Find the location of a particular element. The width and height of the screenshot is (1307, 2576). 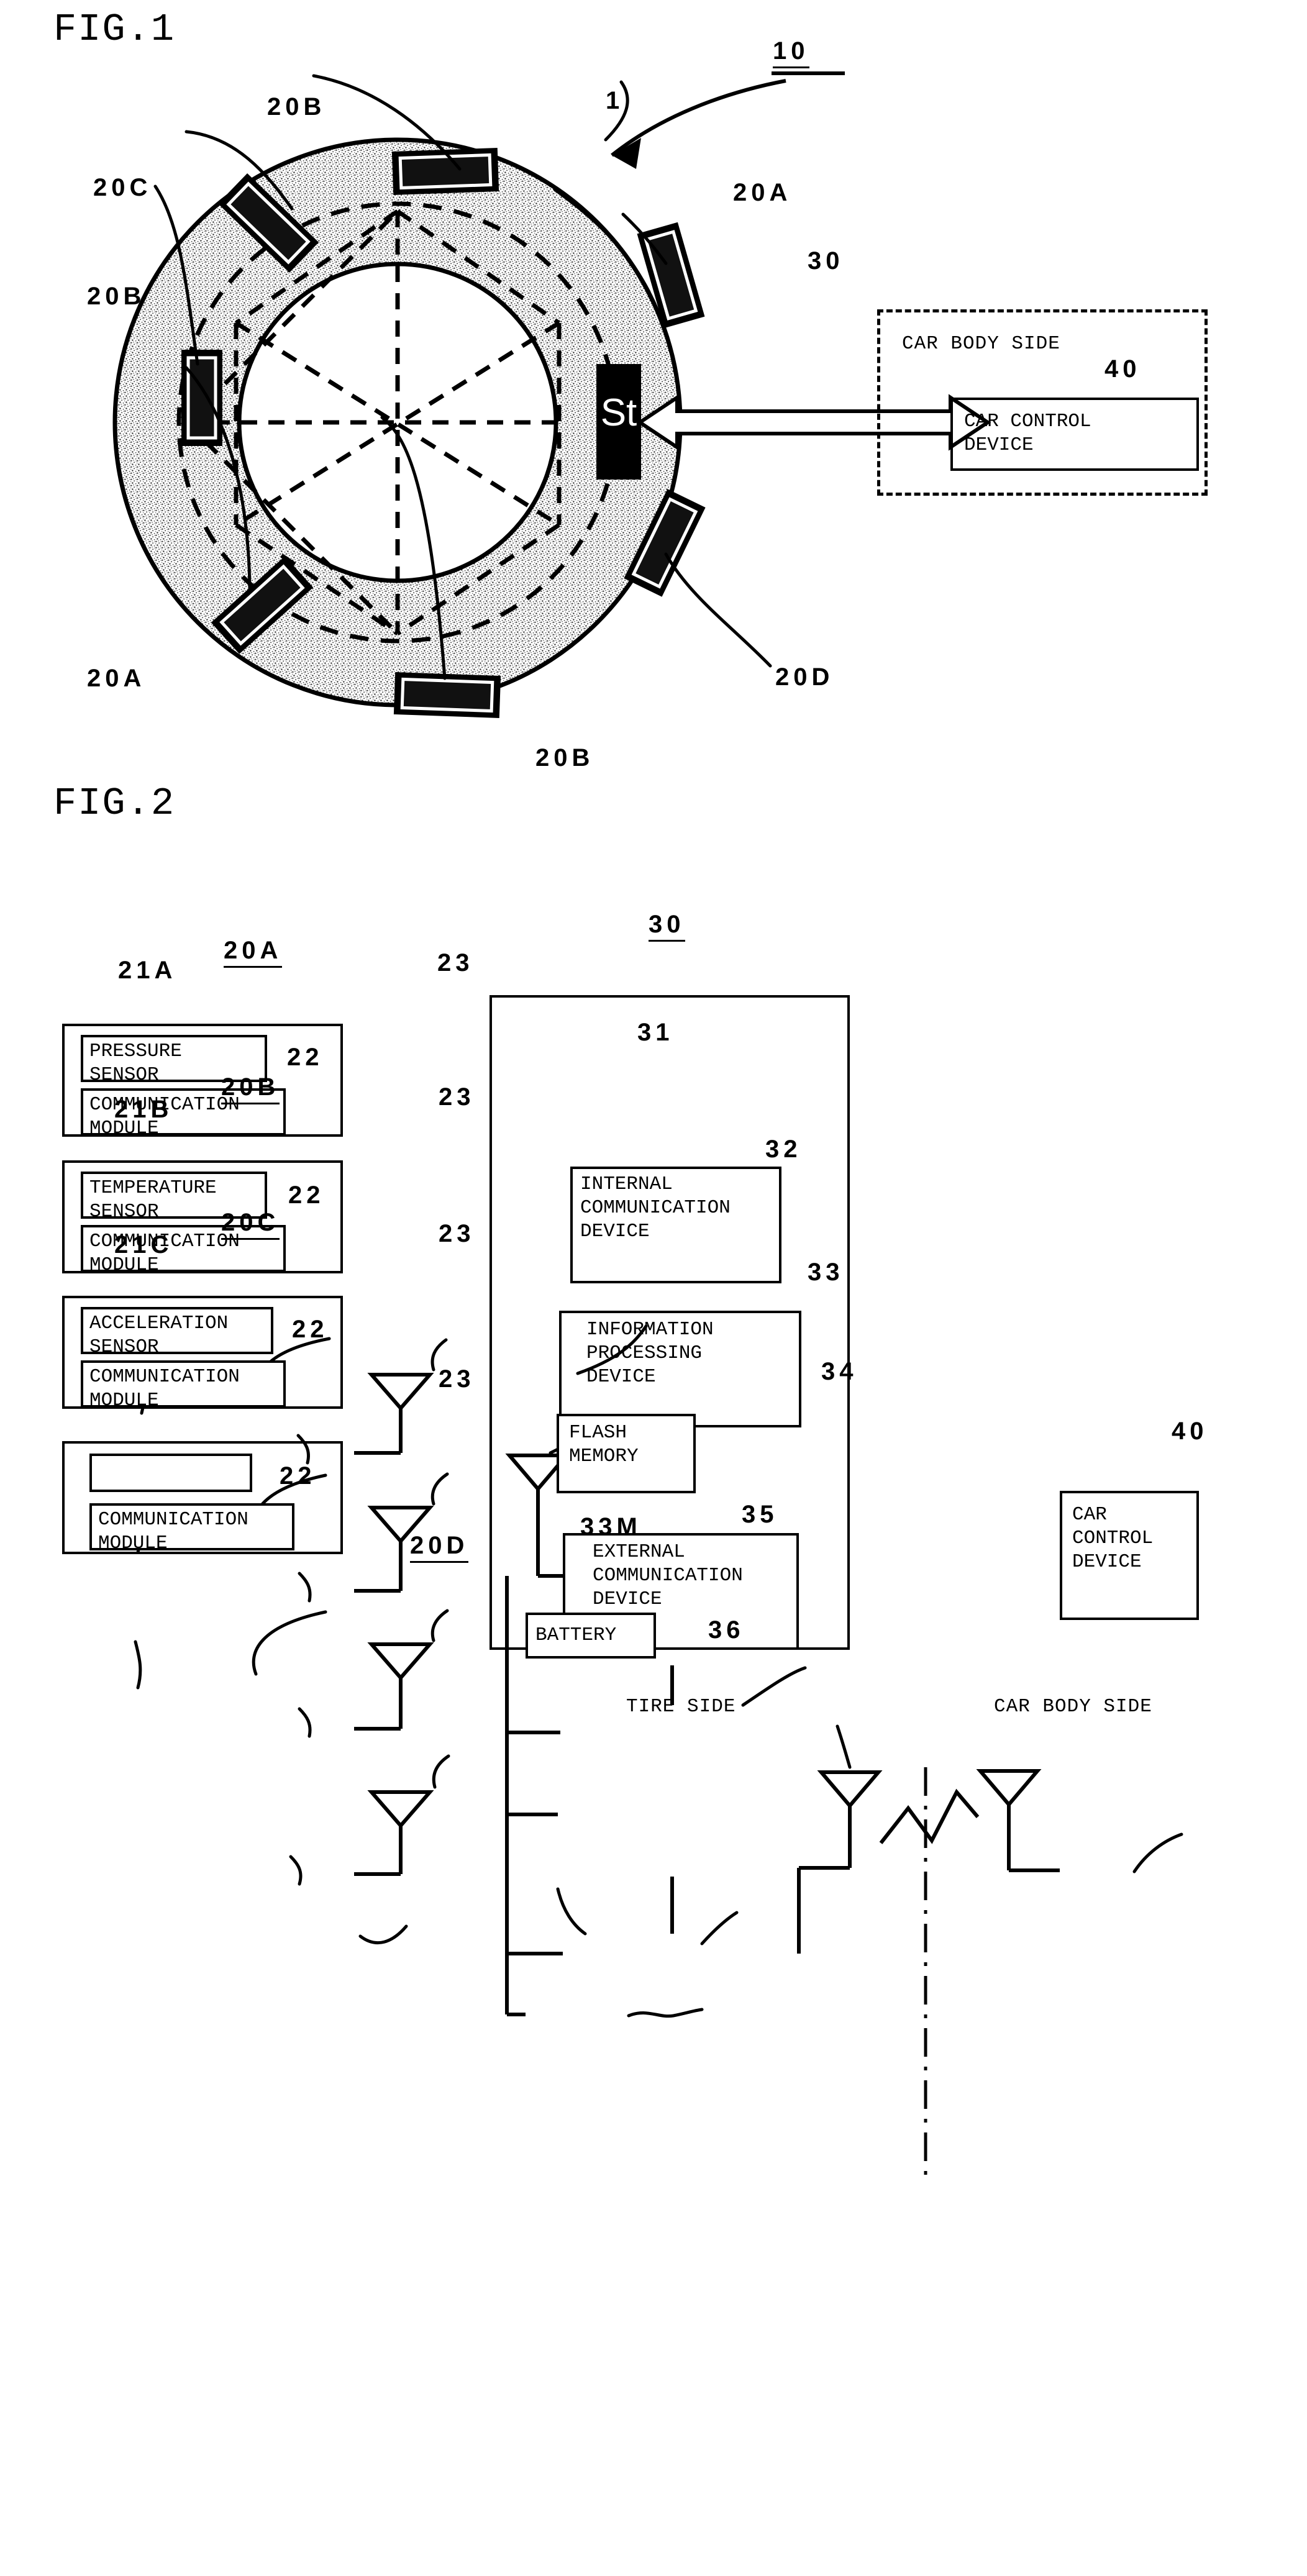

ref-35: 35 is located at coordinates (760, 1514).